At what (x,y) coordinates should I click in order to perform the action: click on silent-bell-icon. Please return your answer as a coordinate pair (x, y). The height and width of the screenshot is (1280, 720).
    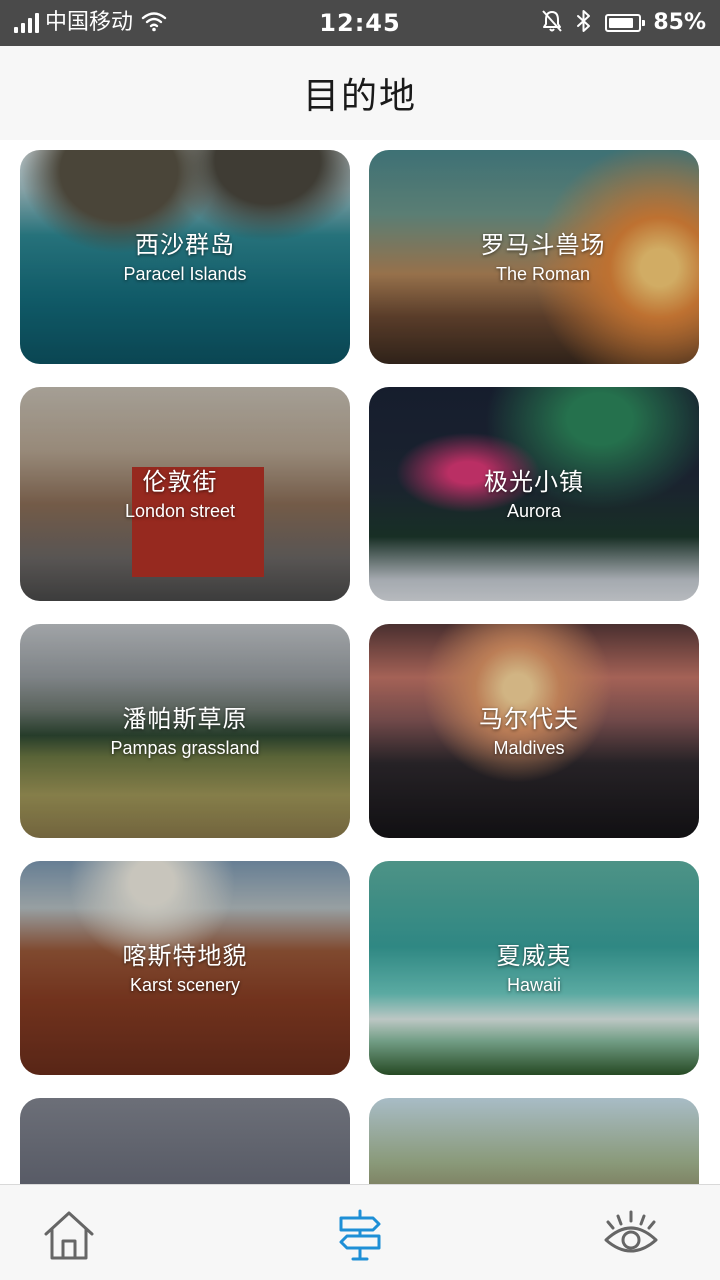
    Looking at the image, I should click on (552, 23).